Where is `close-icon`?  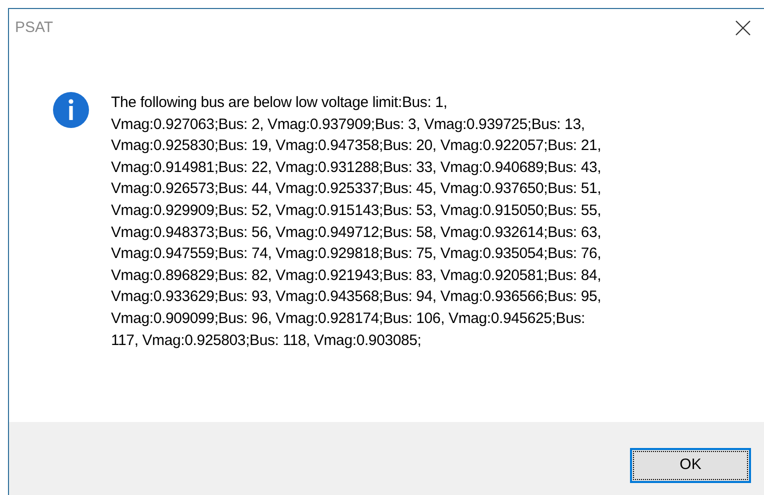 close-icon is located at coordinates (743, 28).